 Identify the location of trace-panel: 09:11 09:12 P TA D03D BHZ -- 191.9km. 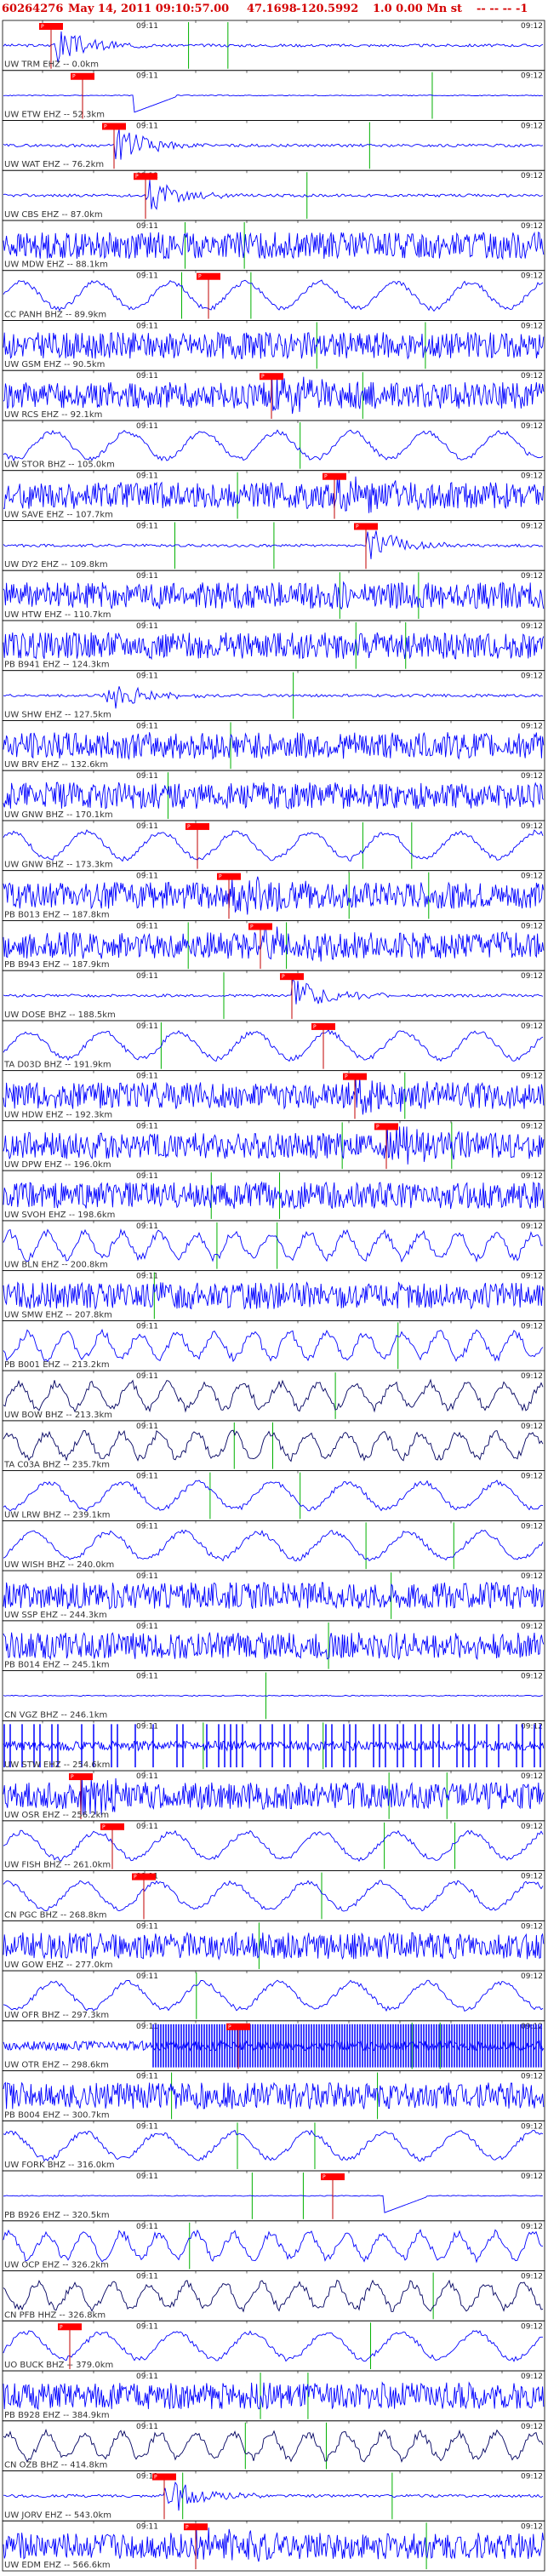
(274, 1046).